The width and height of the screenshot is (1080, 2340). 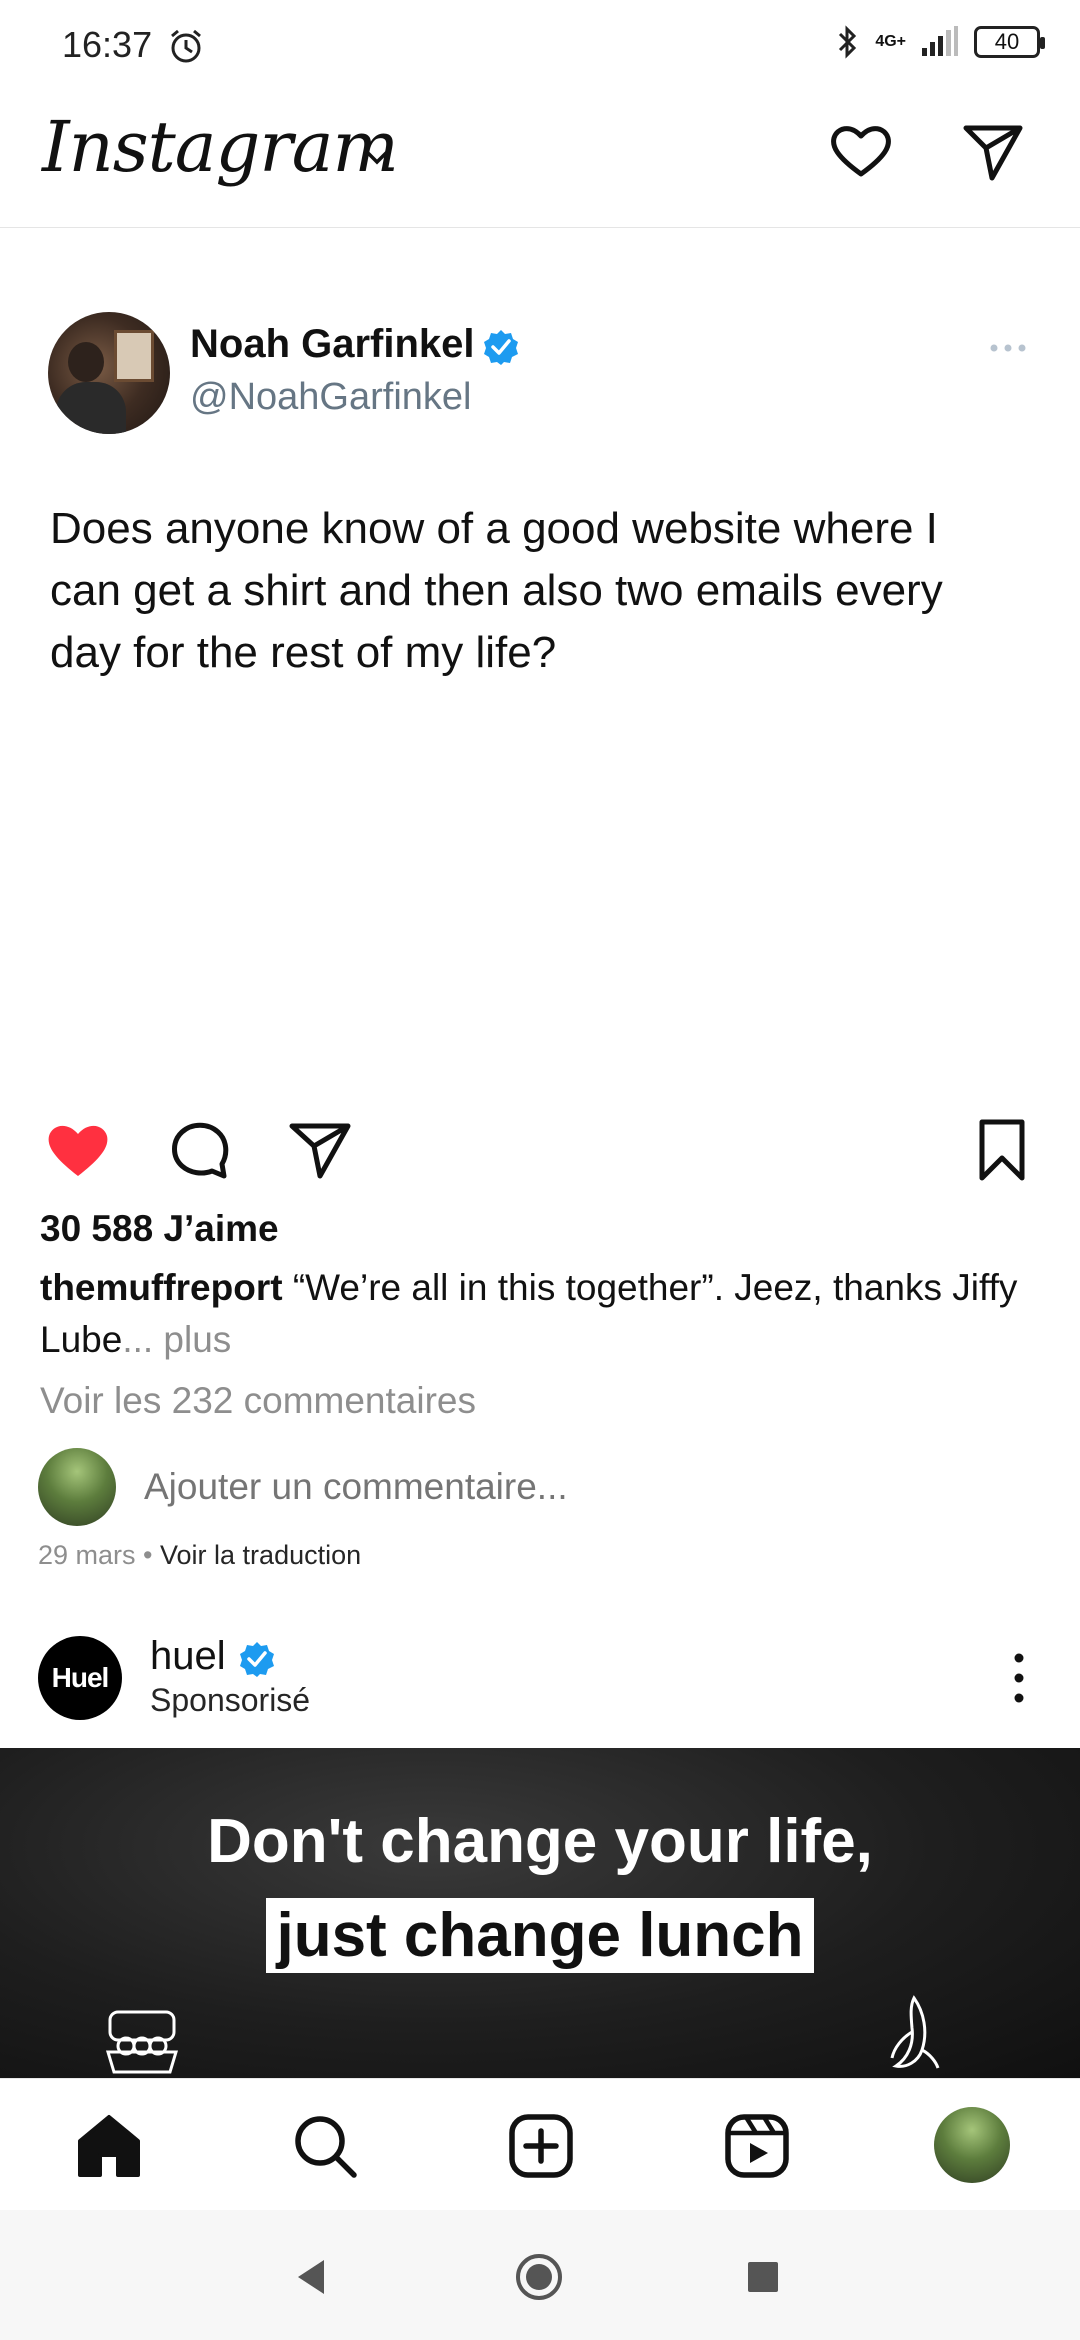 I want to click on home-button-icon, so click(x=539, y=2277).